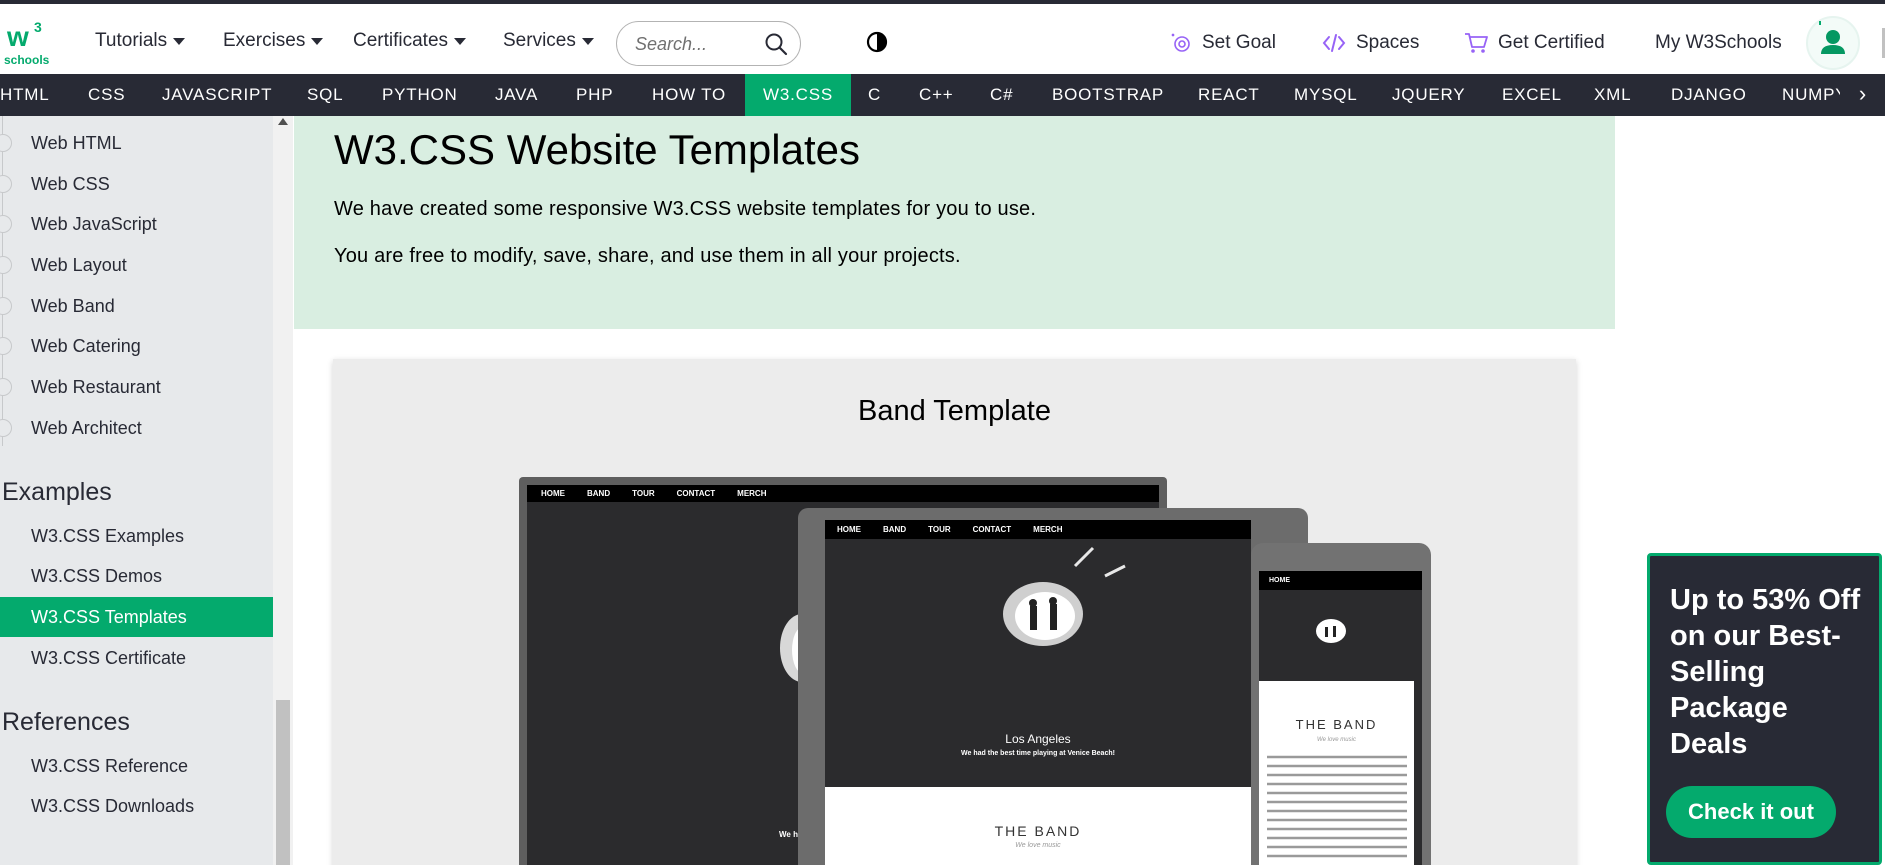 Image resolution: width=1885 pixels, height=865 pixels. I want to click on nav-item-cpp: C++, so click(936, 95).